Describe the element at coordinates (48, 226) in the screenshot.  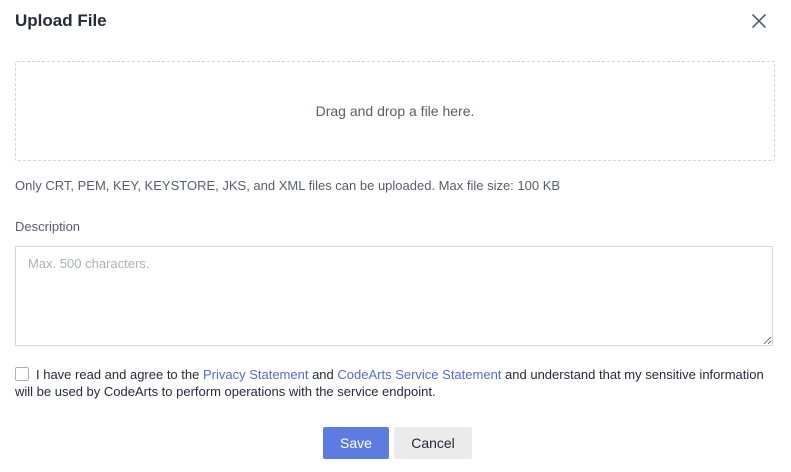
I see `description-label: Description` at that location.